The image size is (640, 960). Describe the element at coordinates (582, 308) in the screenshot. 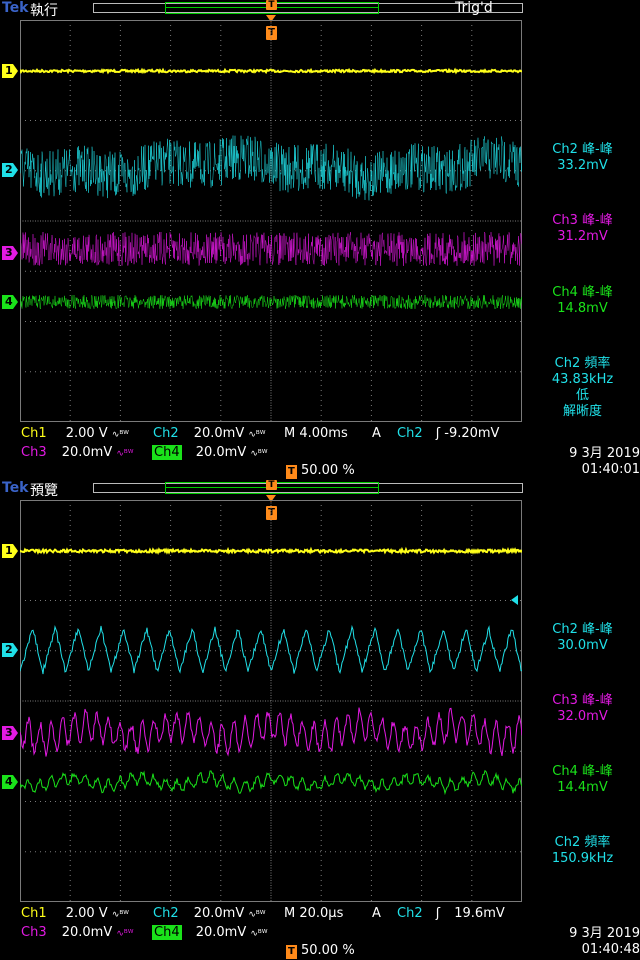

I see `measurement-value: 14.8mV` at that location.